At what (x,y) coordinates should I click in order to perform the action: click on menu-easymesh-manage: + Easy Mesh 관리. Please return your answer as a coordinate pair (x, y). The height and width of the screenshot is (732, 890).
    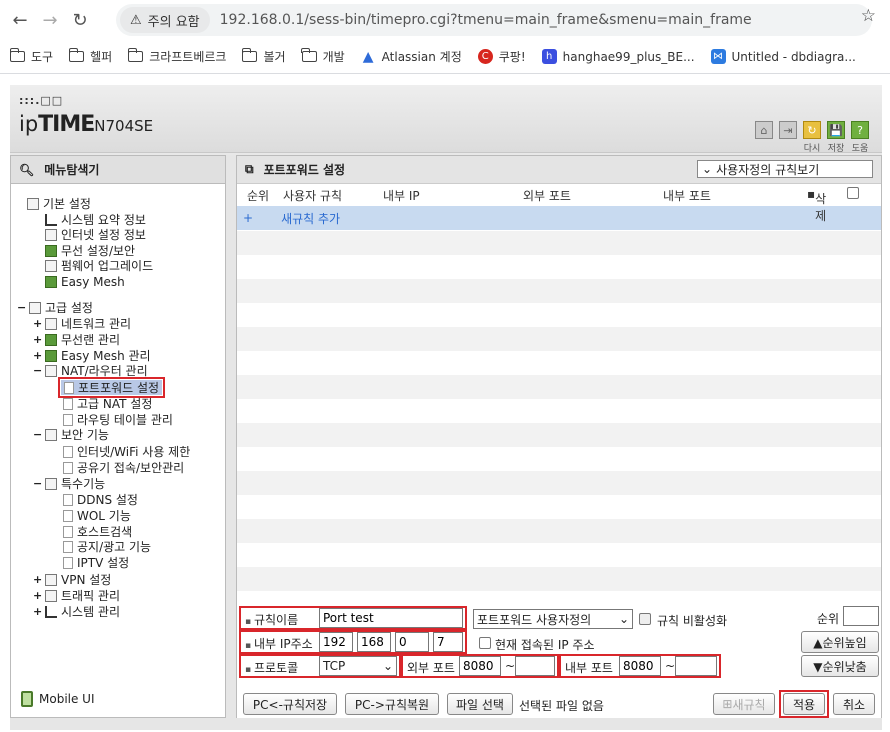
    Looking at the image, I should click on (92, 355).